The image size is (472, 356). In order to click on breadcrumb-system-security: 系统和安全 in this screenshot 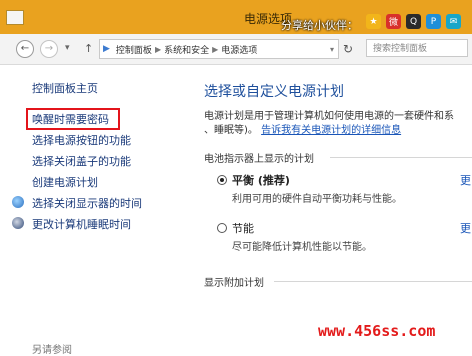, I will do `click(186, 49)`.